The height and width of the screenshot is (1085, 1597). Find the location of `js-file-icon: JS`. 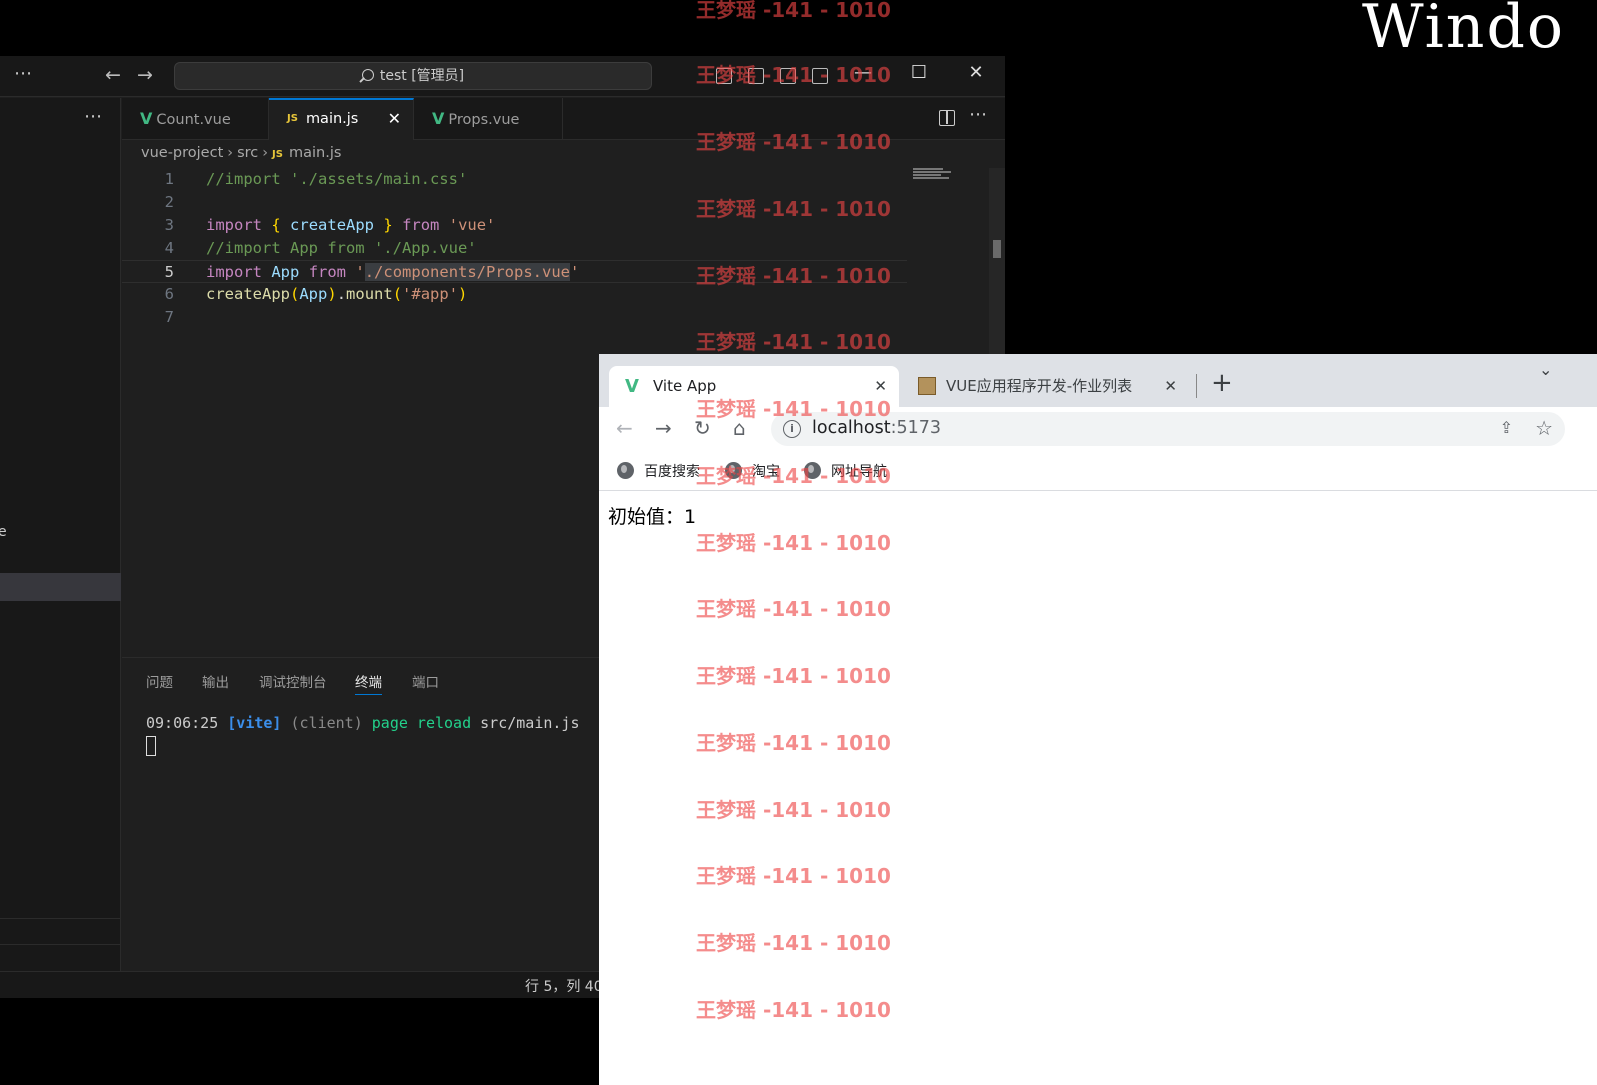

js-file-icon: JS is located at coordinates (292, 118).